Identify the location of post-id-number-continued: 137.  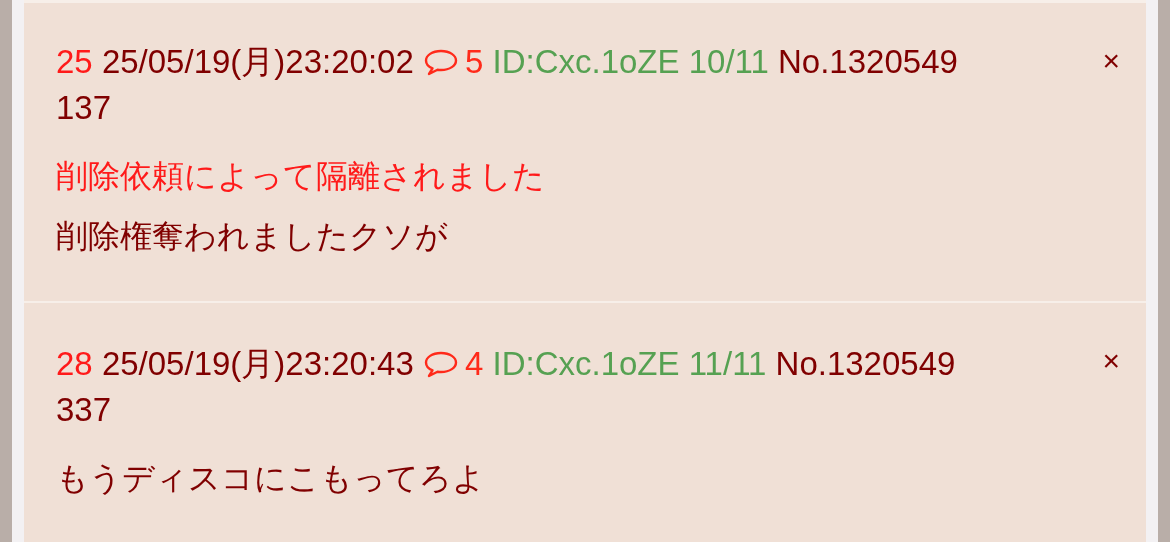
(84, 108).